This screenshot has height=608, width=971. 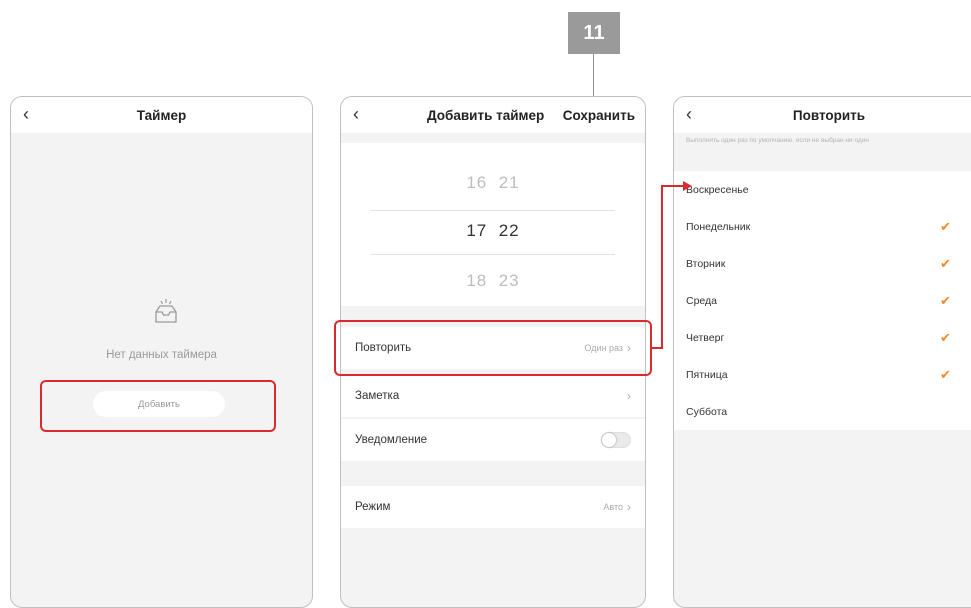 I want to click on connector-arrow, so click(x=672, y=265).